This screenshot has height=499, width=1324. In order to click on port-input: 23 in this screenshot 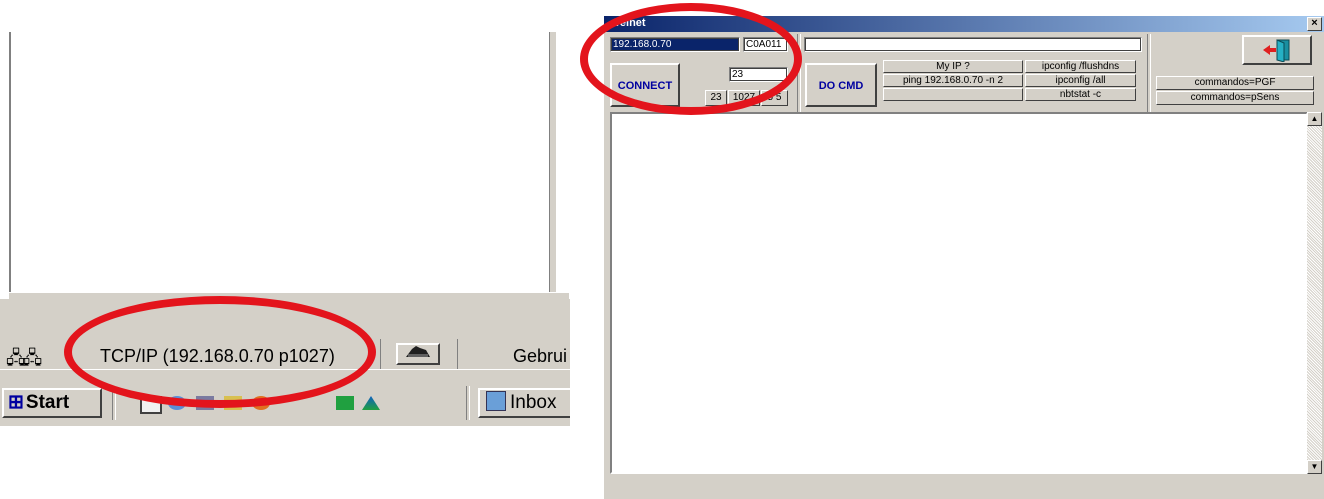, I will do `click(758, 74)`.